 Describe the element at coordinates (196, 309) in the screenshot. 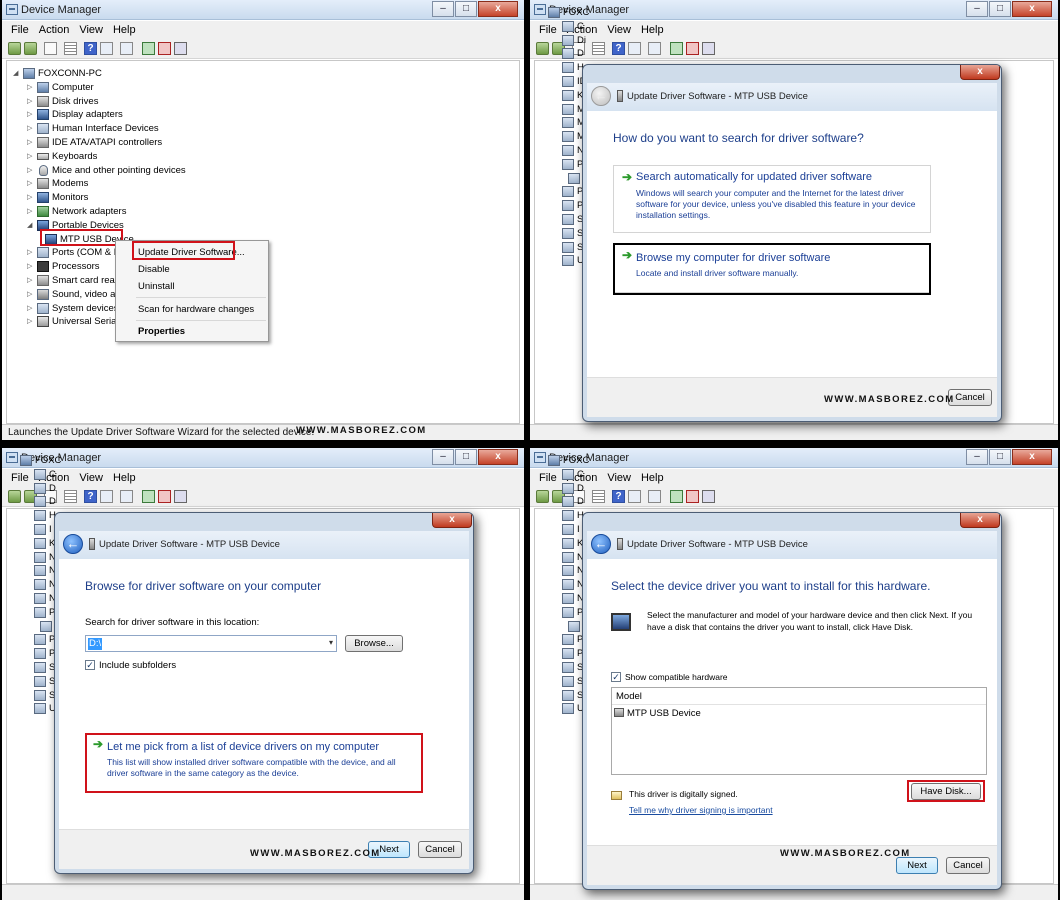

I see `menu-scan-hardware: Scan for hardware changes` at that location.